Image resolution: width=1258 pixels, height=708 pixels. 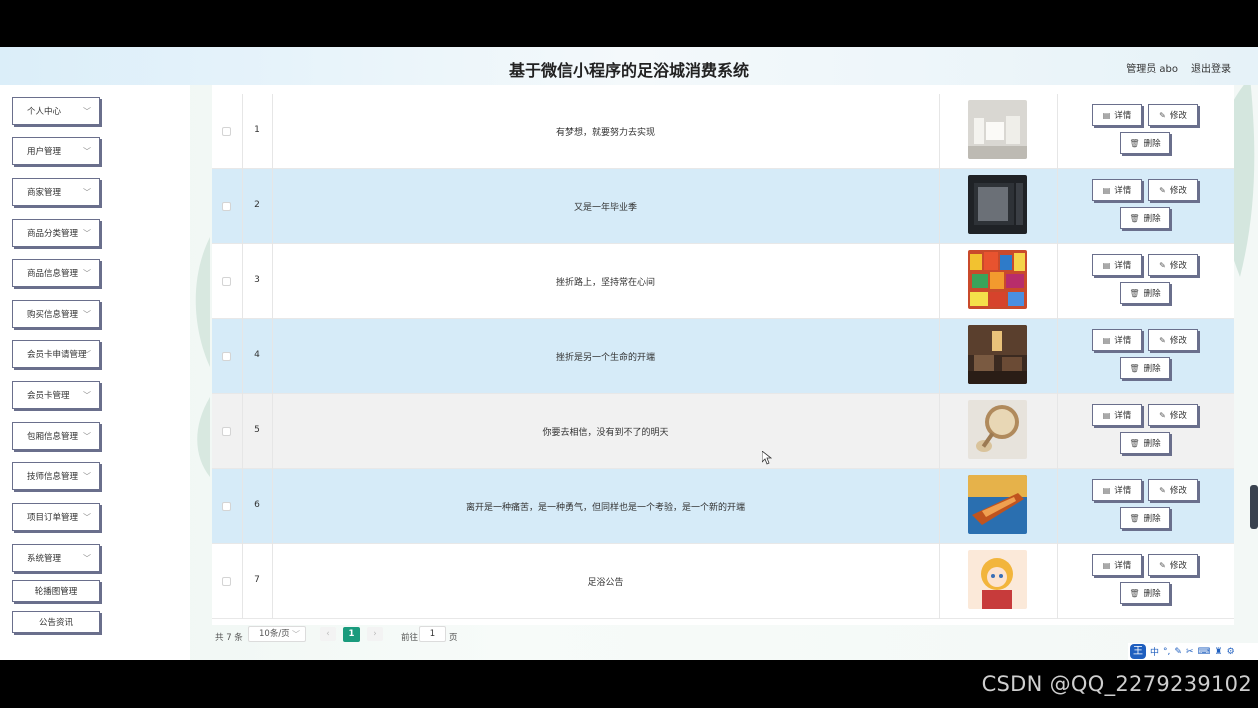 I want to click on leaf-decoration-icon, so click(x=202, y=357).